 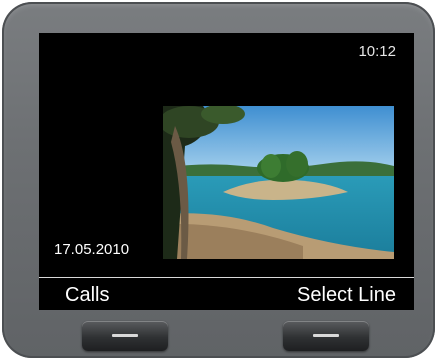 I want to click on softkey-calls: Calls, so click(x=87, y=295).